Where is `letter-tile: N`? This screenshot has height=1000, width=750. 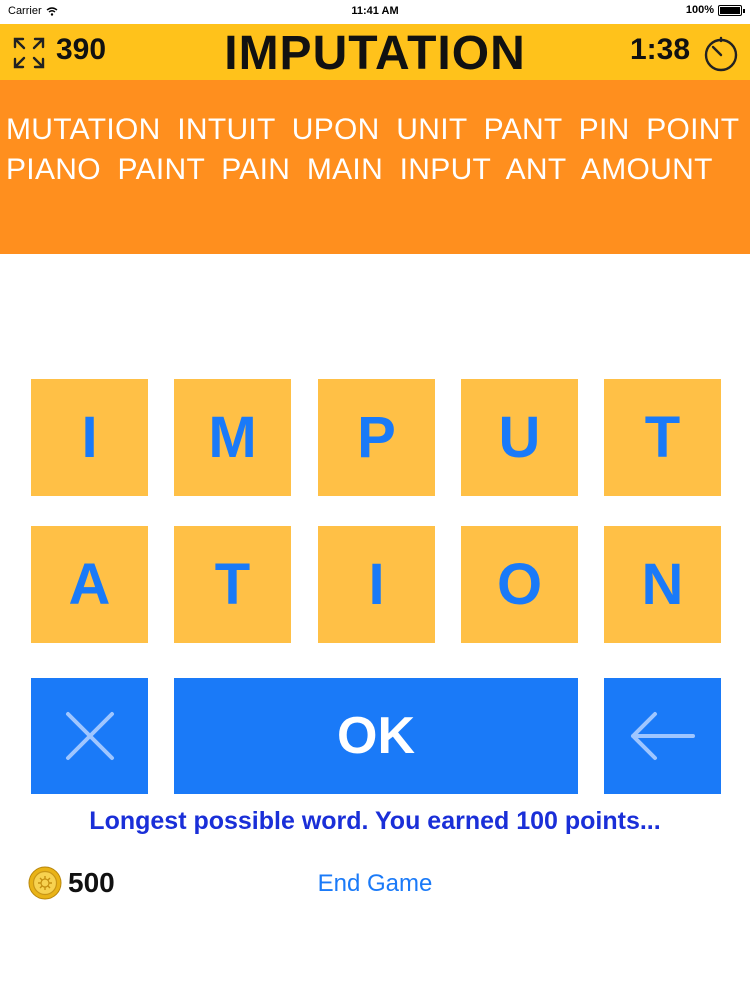
letter-tile: N is located at coordinates (662, 584).